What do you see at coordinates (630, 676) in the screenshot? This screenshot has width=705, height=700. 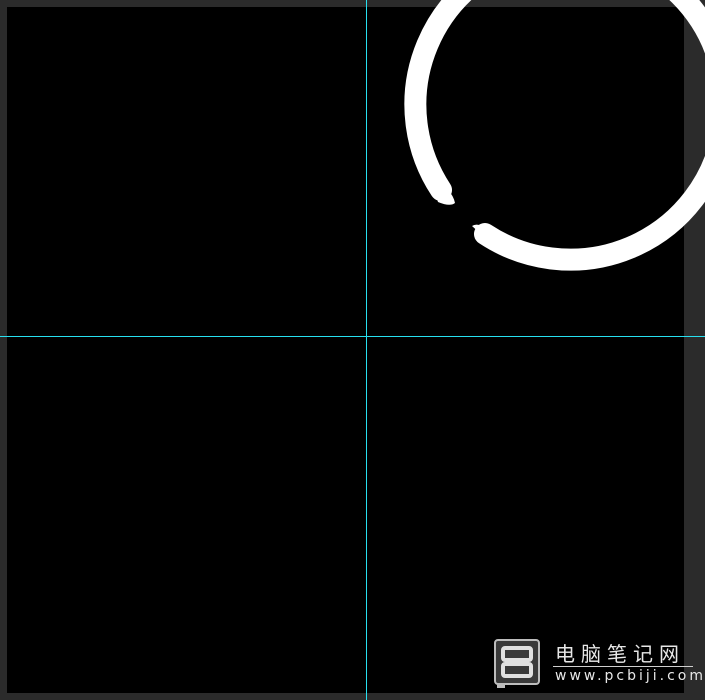 I see `watermark-url: www.pcbiji.com` at bounding box center [630, 676].